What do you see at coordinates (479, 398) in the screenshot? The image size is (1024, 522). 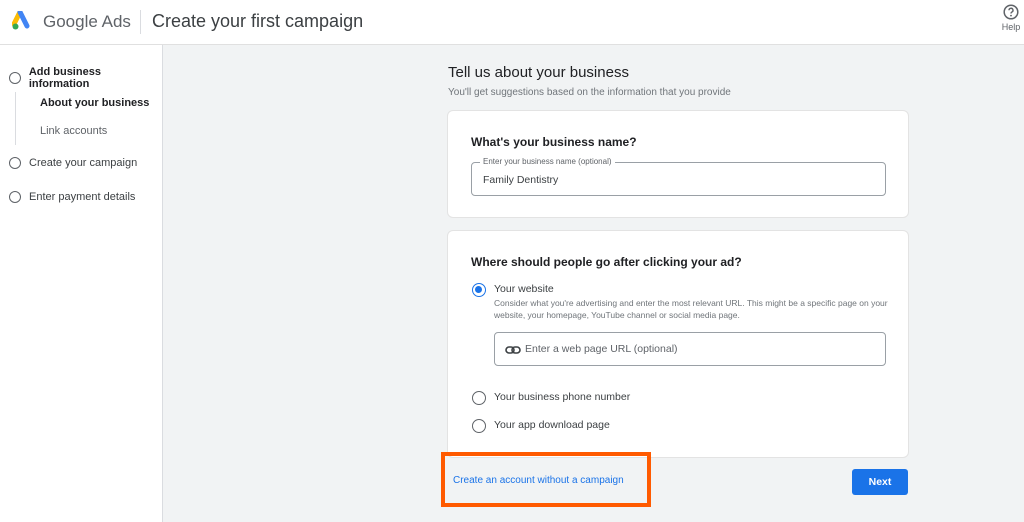 I see `radio-phone-number` at bounding box center [479, 398].